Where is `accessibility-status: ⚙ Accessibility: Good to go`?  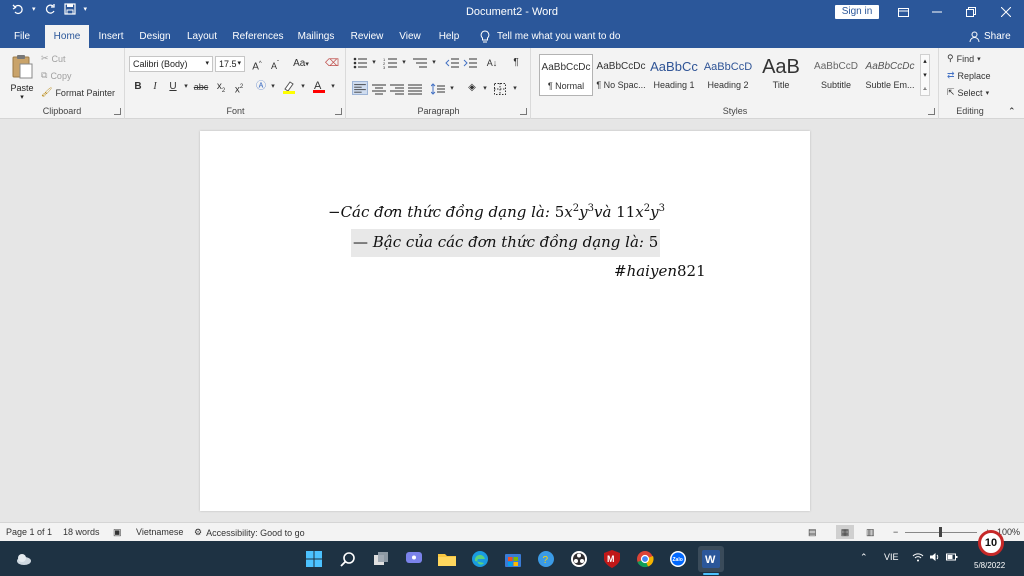 accessibility-status: ⚙ Accessibility: Good to go is located at coordinates (249, 532).